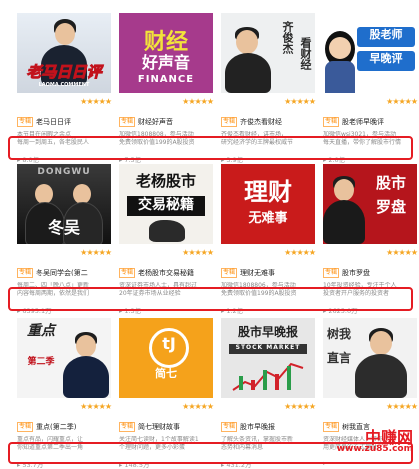 The image size is (419, 469). I want to click on album-title-row: 专辑 股市早晚报, so click(268, 428).